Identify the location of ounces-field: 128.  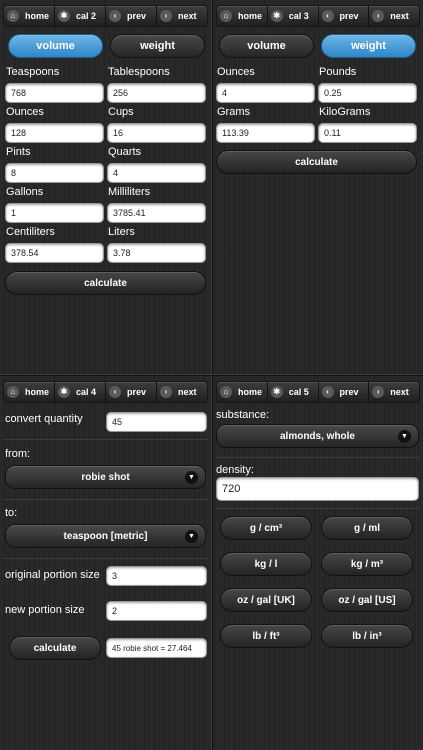
(54, 133).